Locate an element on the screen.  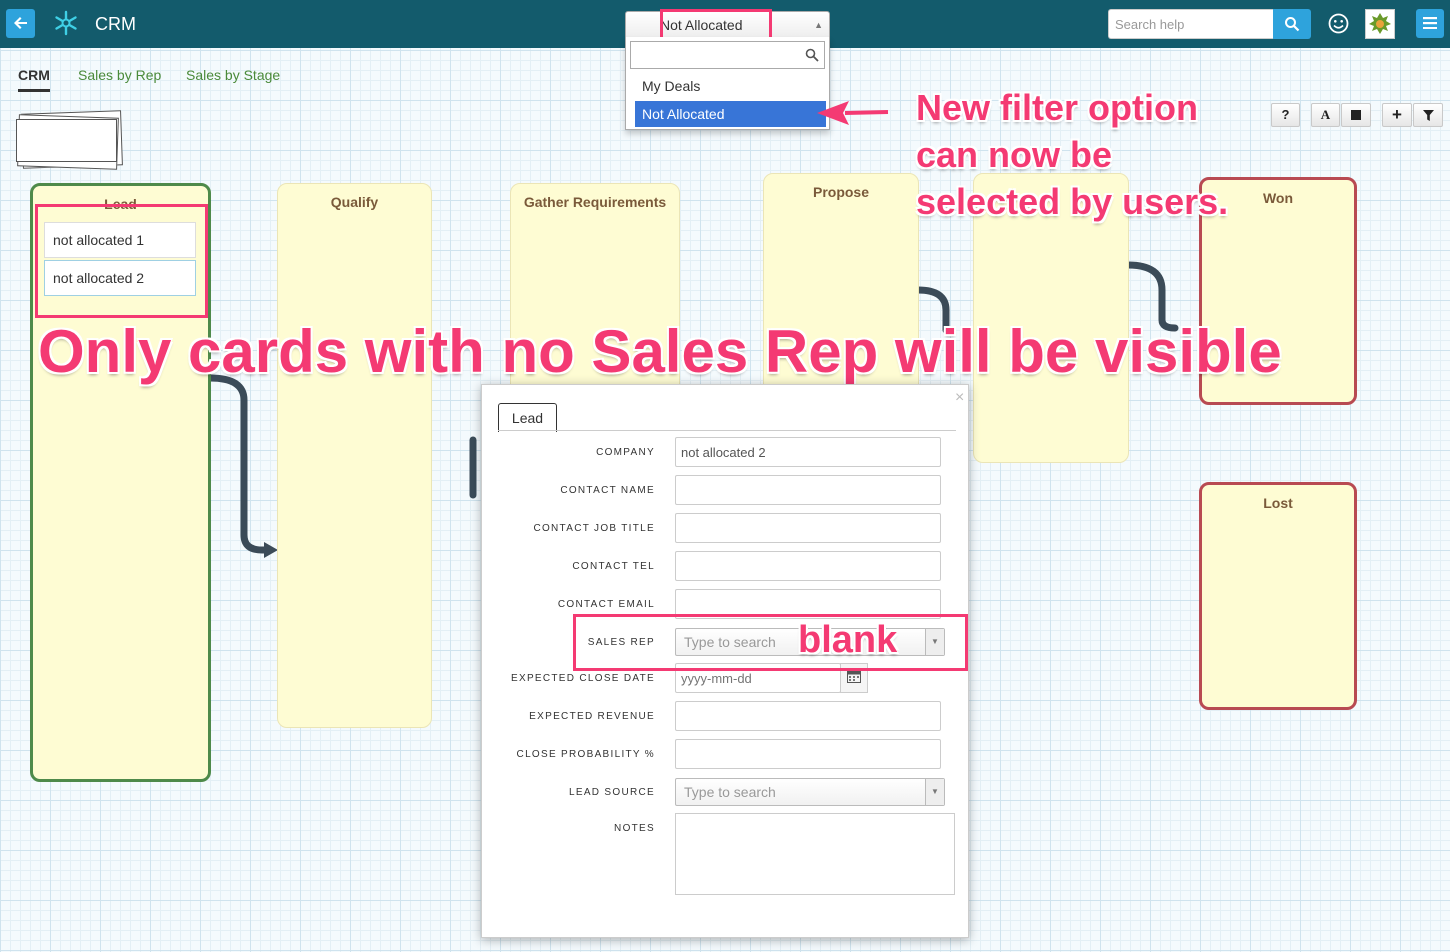
field-label-lead-source: LEAD SOURCE is located at coordinates (612, 792).